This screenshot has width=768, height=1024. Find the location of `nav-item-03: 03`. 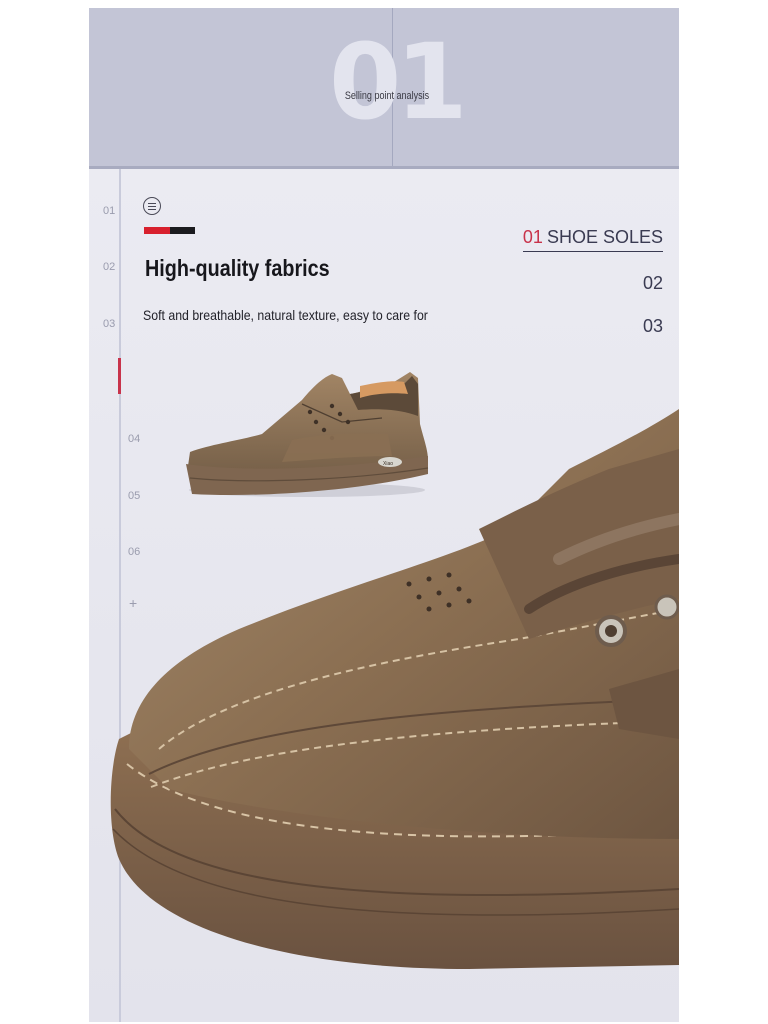

nav-item-03: 03 is located at coordinates (653, 326).